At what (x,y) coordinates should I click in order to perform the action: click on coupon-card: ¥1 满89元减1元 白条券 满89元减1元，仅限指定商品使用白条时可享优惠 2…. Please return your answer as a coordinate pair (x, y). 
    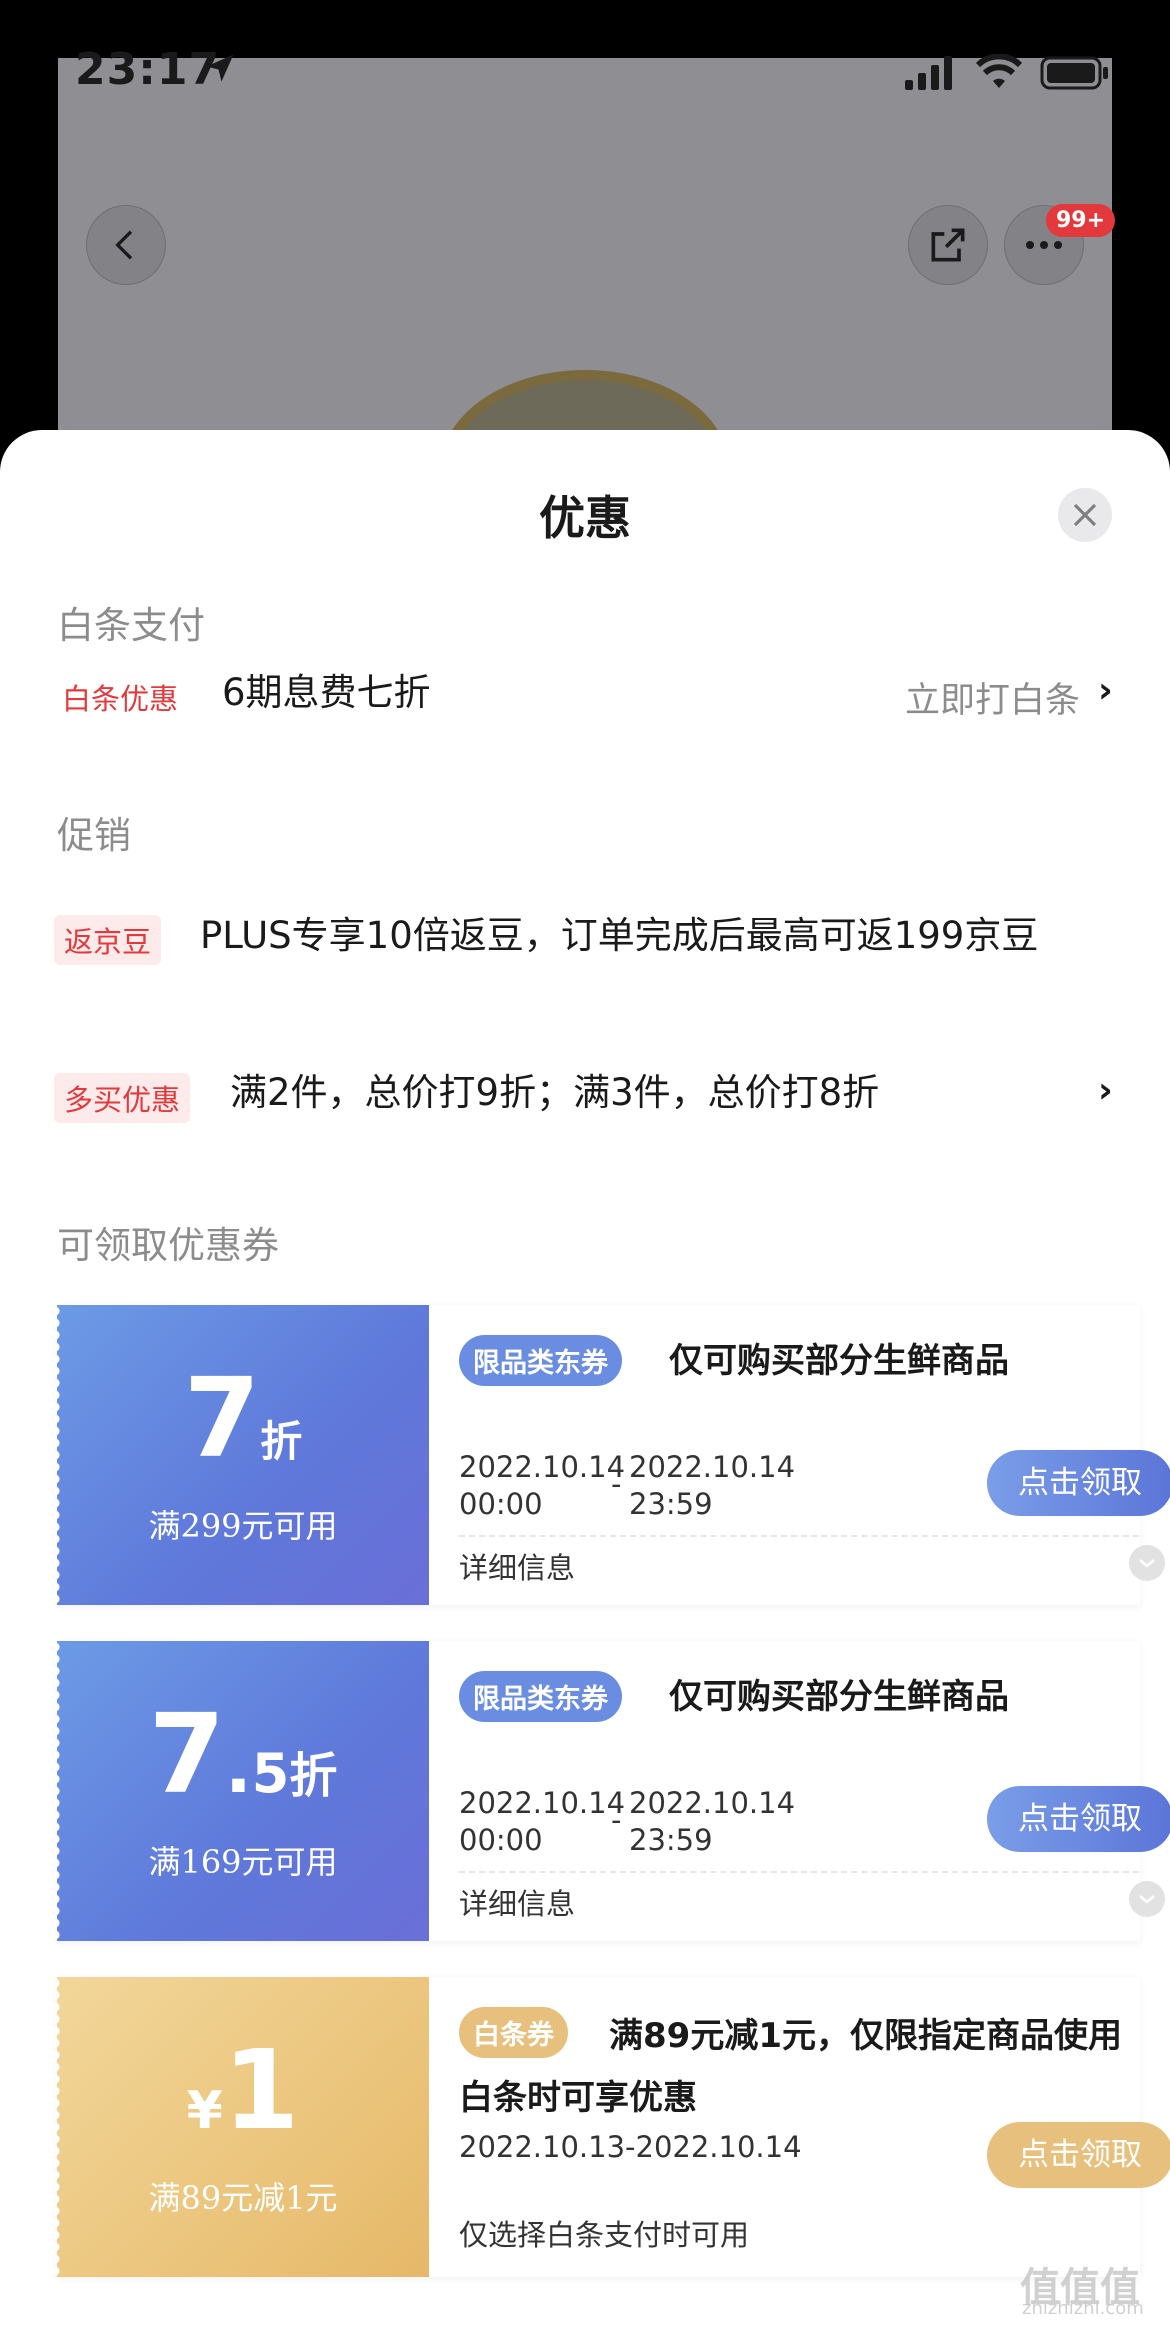
    Looking at the image, I should click on (612, 2127).